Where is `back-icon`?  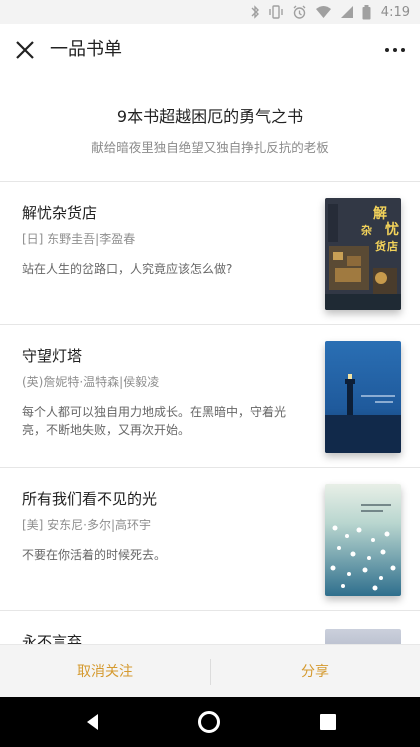 back-icon is located at coordinates (92, 722).